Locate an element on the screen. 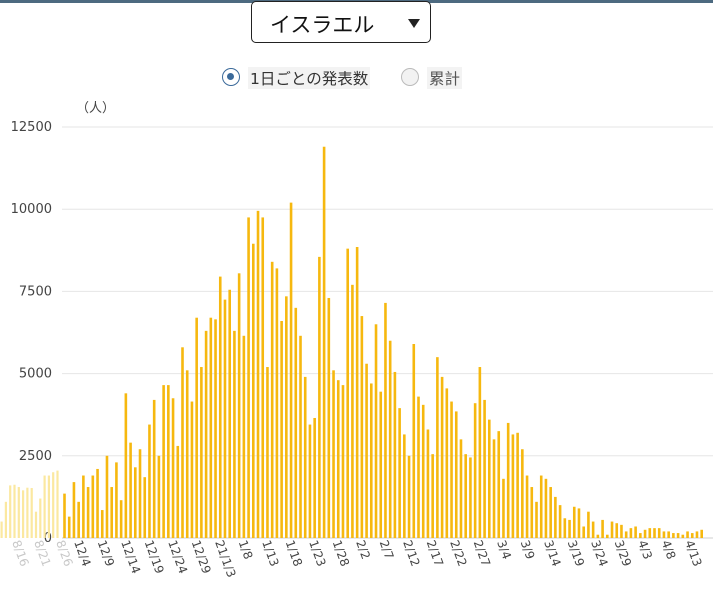 The height and width of the screenshot is (591, 713). y-tick-label: 10000 is located at coordinates (31, 209).